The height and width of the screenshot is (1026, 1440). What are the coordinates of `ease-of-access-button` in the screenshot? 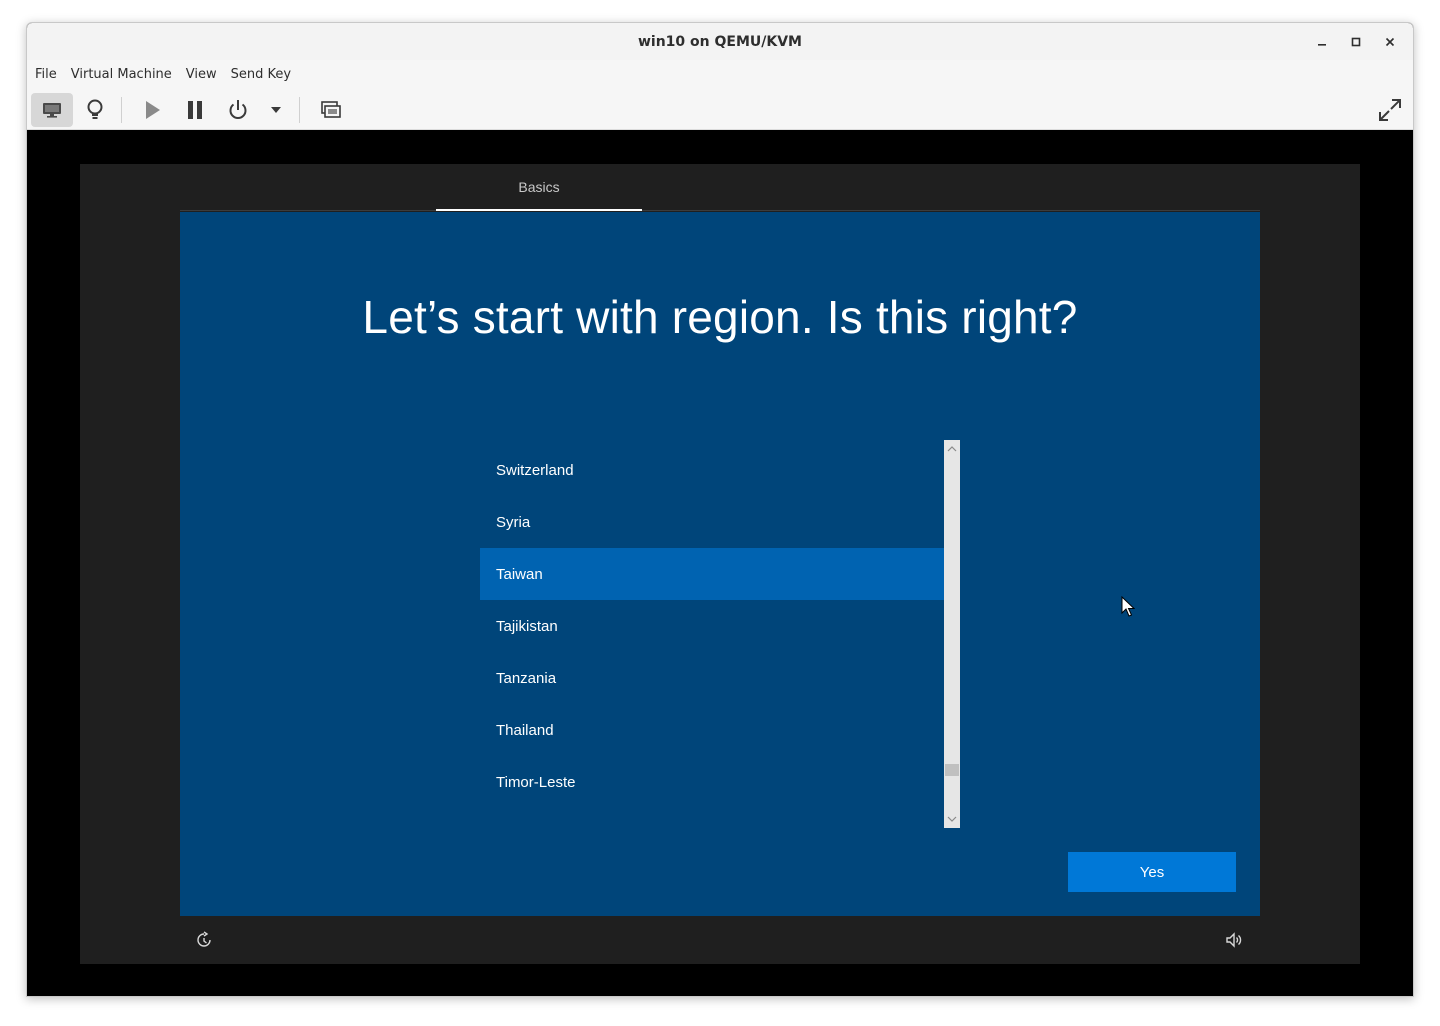 It's located at (204, 940).